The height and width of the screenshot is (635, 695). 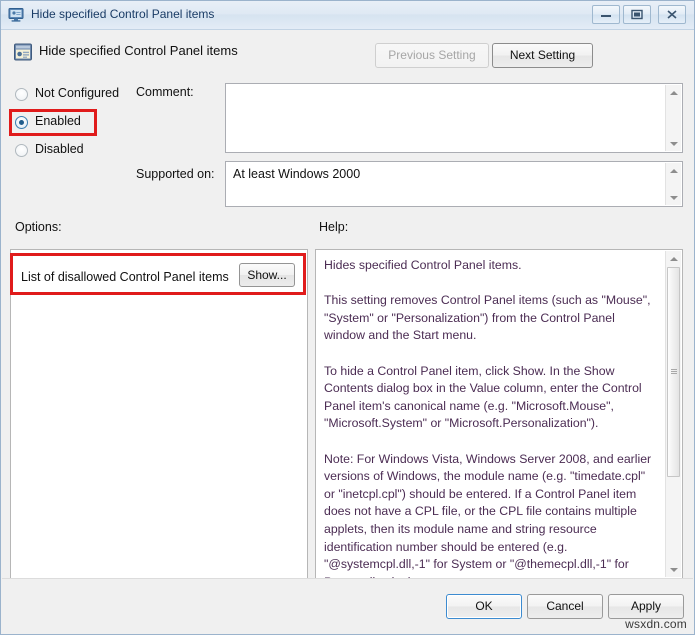 What do you see at coordinates (347, 15) in the screenshot?
I see `title-bar: Hide specified Control Panel items` at bounding box center [347, 15].